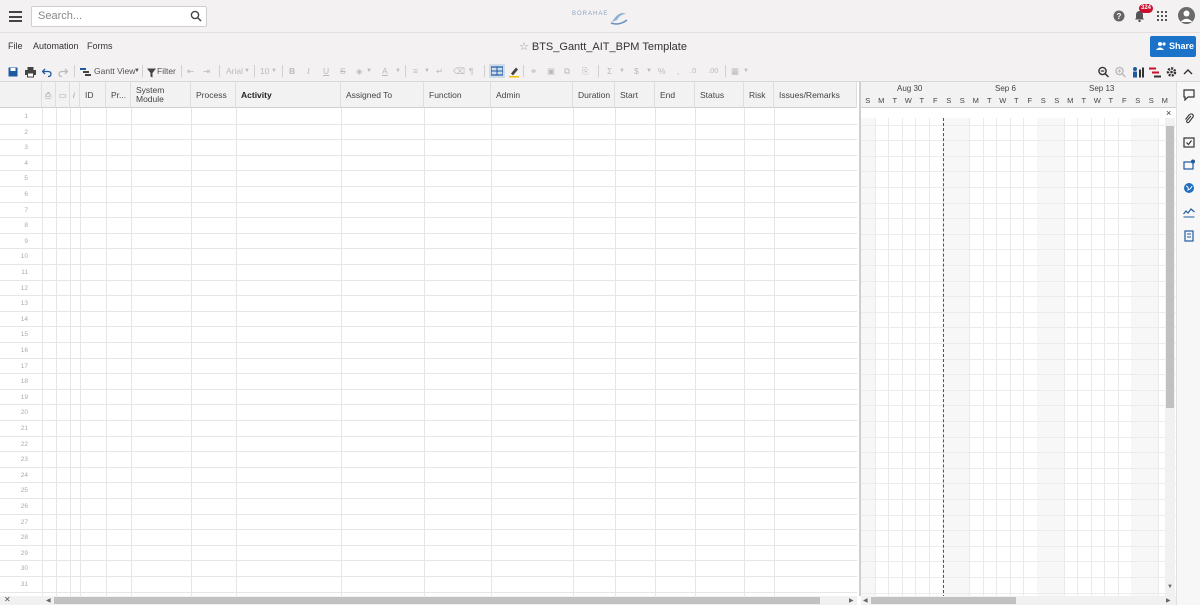 The image size is (1200, 605). What do you see at coordinates (428, 273) in the screenshot?
I see `table-row: 11` at bounding box center [428, 273].